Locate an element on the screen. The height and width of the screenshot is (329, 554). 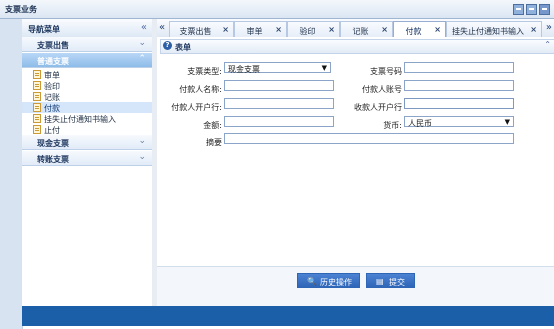
tab-review: 审单 × is located at coordinates (260, 29).